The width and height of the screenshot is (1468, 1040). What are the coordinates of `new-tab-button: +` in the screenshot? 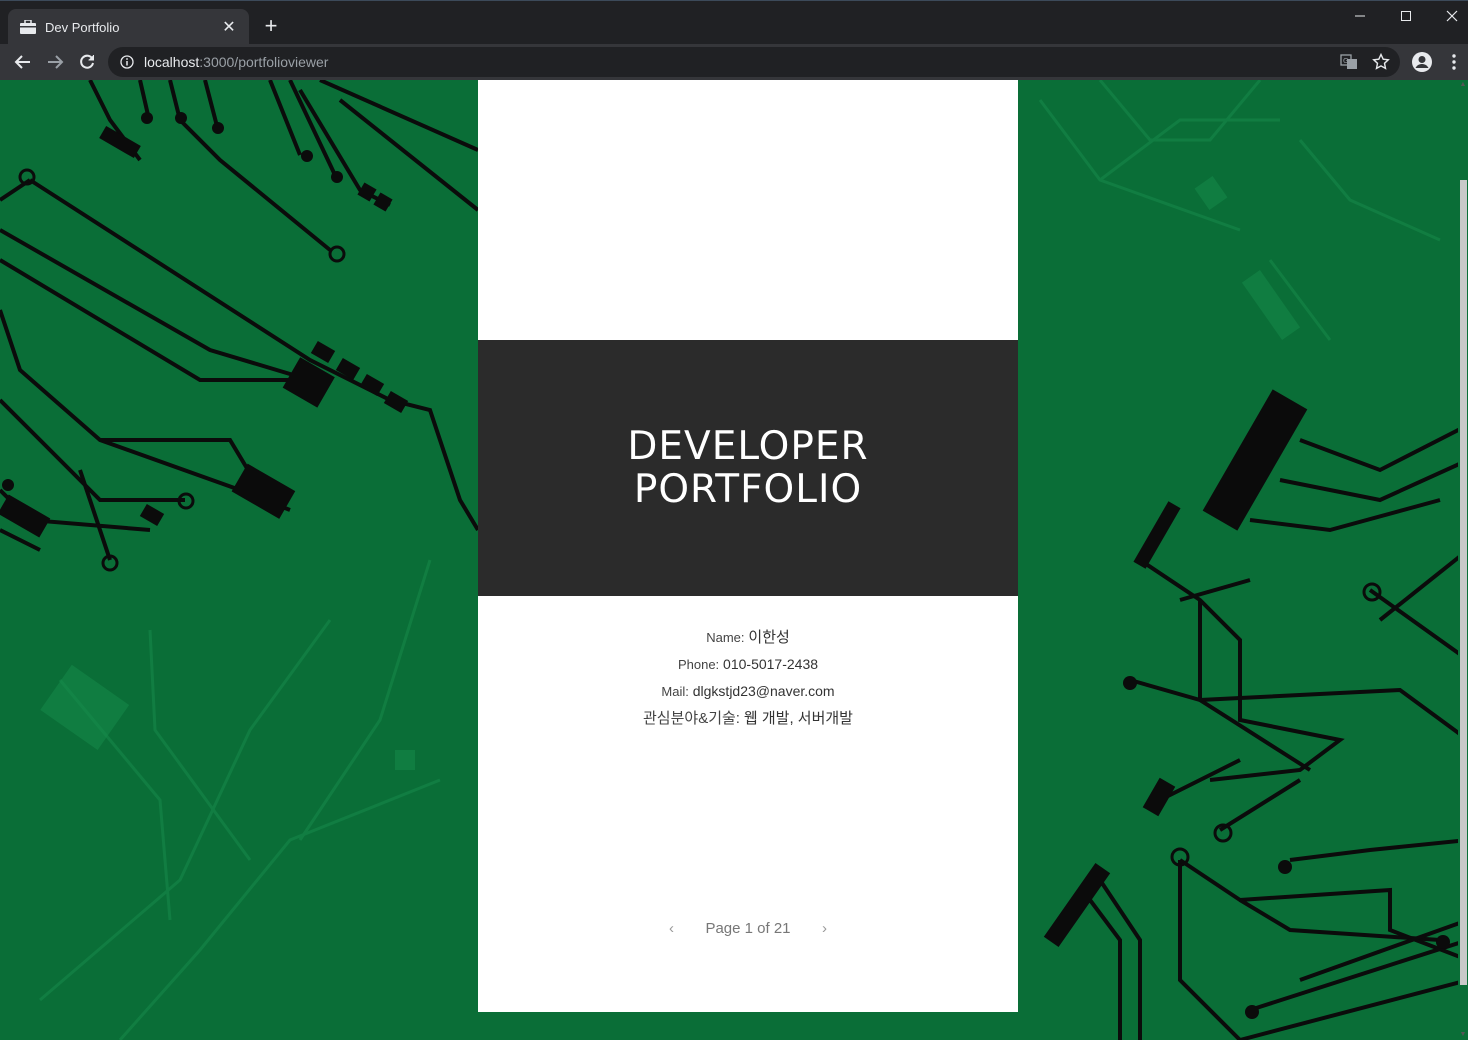 It's located at (271, 27).